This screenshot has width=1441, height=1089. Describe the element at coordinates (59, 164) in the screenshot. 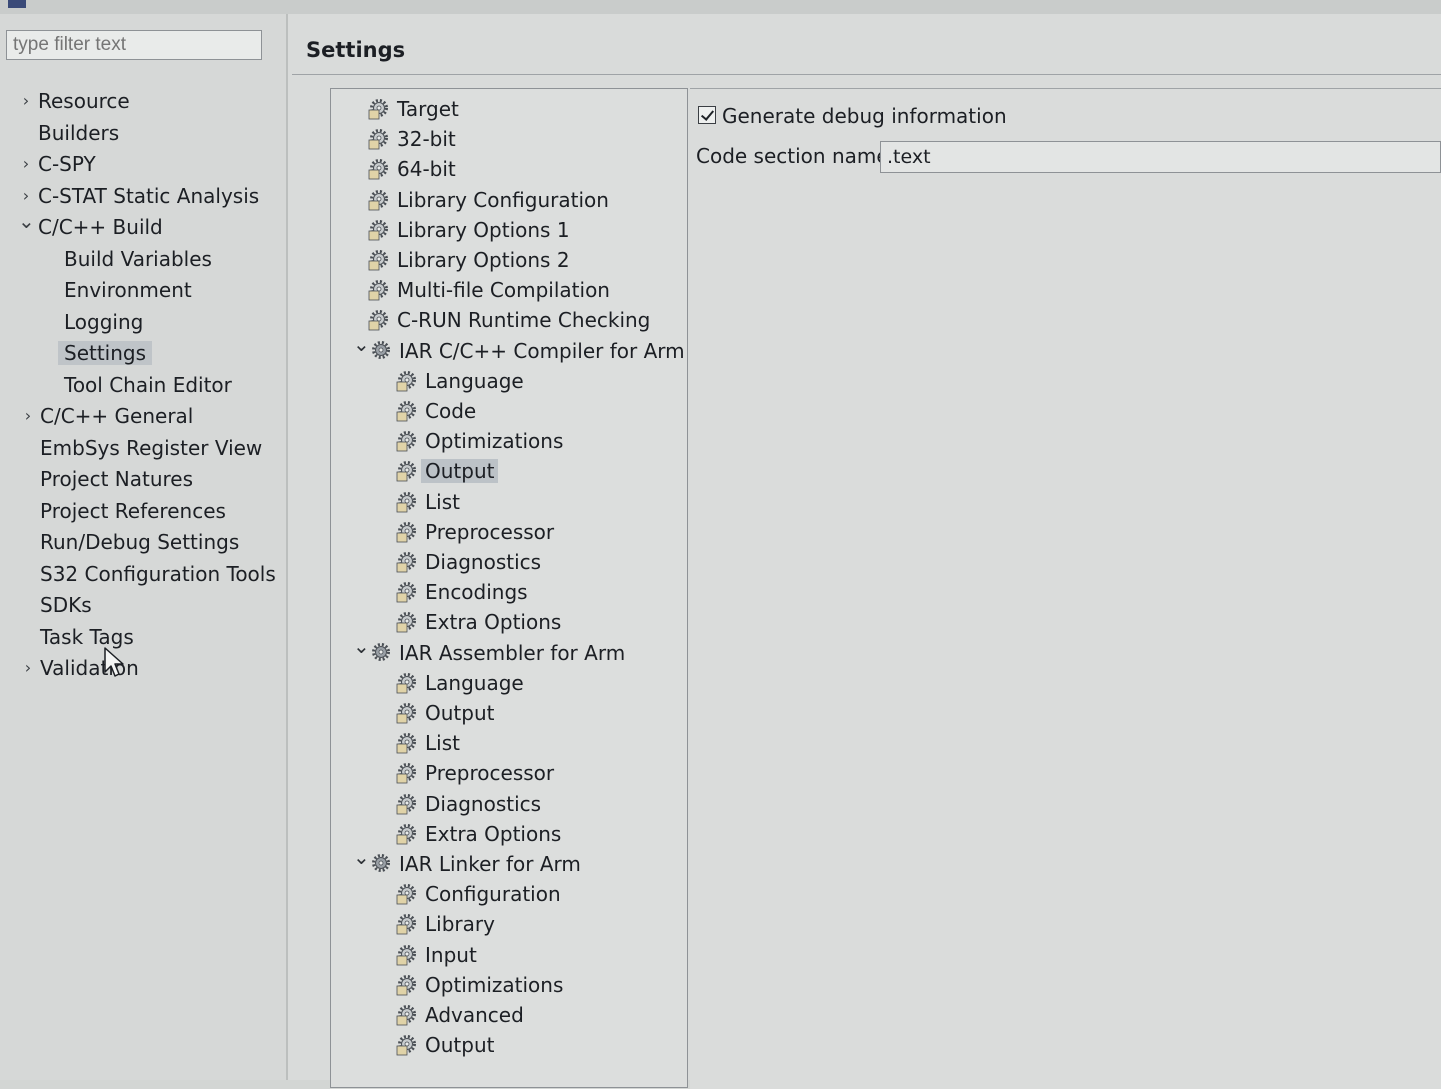

I see `nav-item-c-spy: › C-SPY` at that location.